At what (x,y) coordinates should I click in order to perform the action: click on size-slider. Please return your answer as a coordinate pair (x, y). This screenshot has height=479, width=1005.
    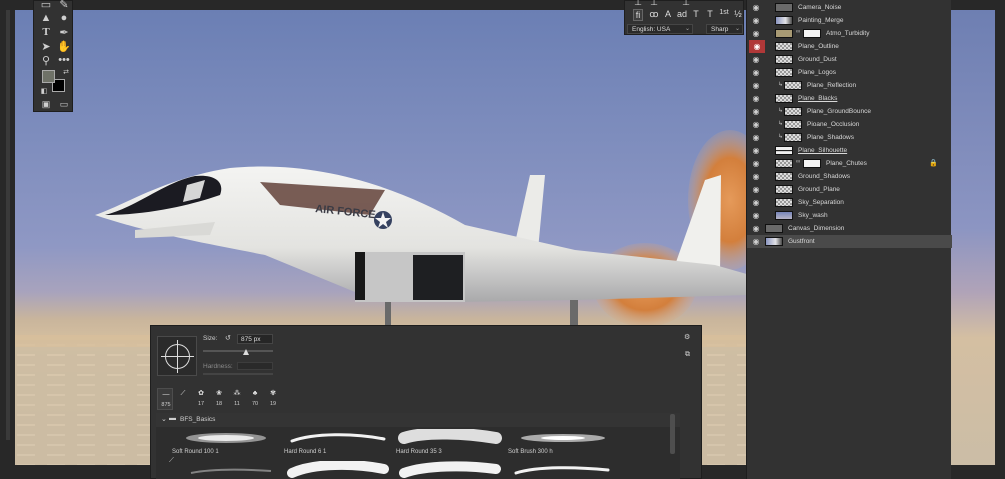
    Looking at the image, I should click on (238, 351).